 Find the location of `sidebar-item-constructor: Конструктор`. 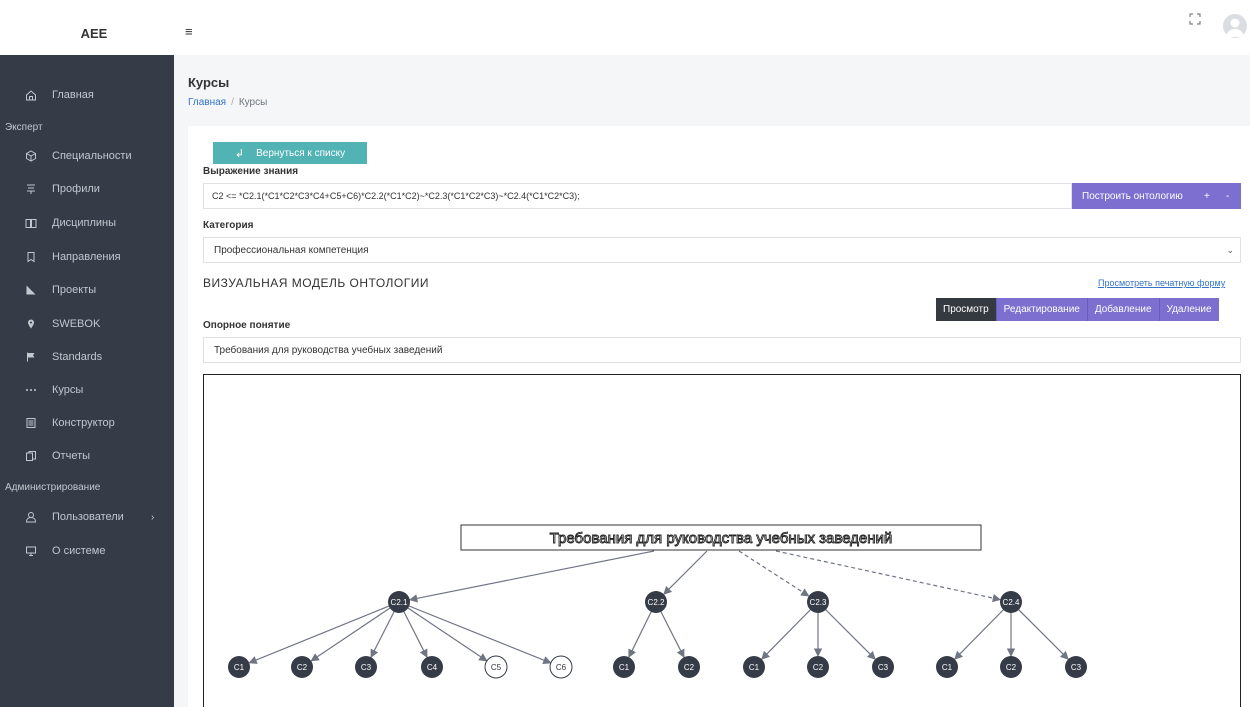

sidebar-item-constructor: Конструктор is located at coordinates (87, 423).